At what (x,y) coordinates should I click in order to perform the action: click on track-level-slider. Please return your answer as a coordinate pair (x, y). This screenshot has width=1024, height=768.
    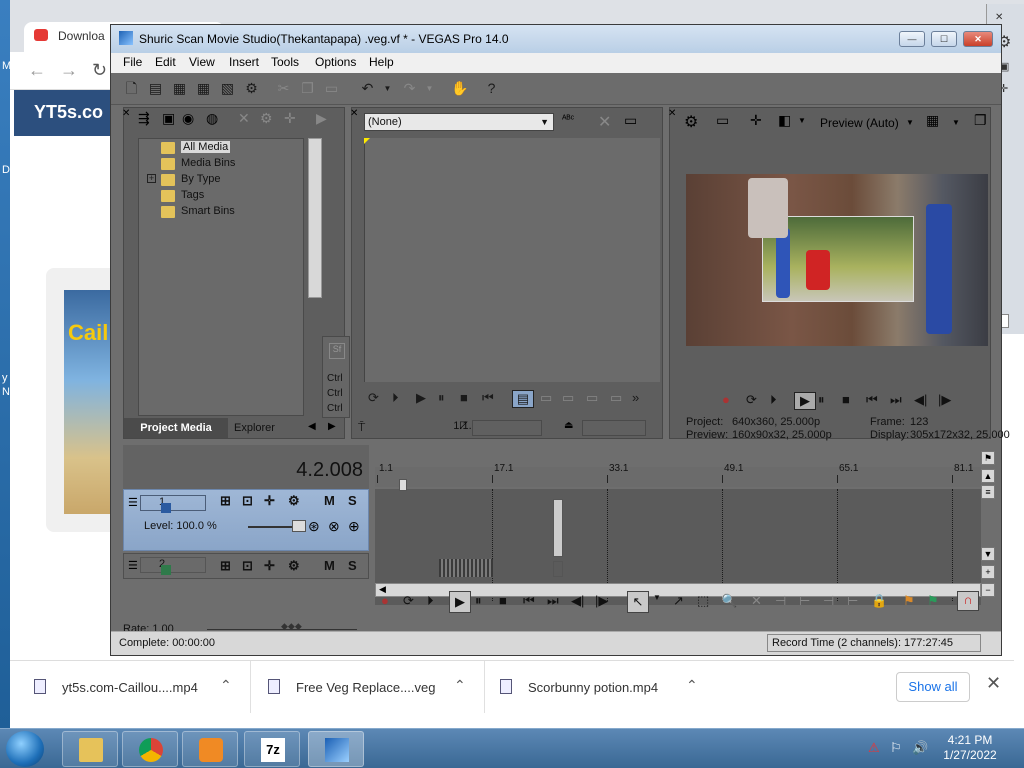
    Looking at the image, I should click on (271, 527).